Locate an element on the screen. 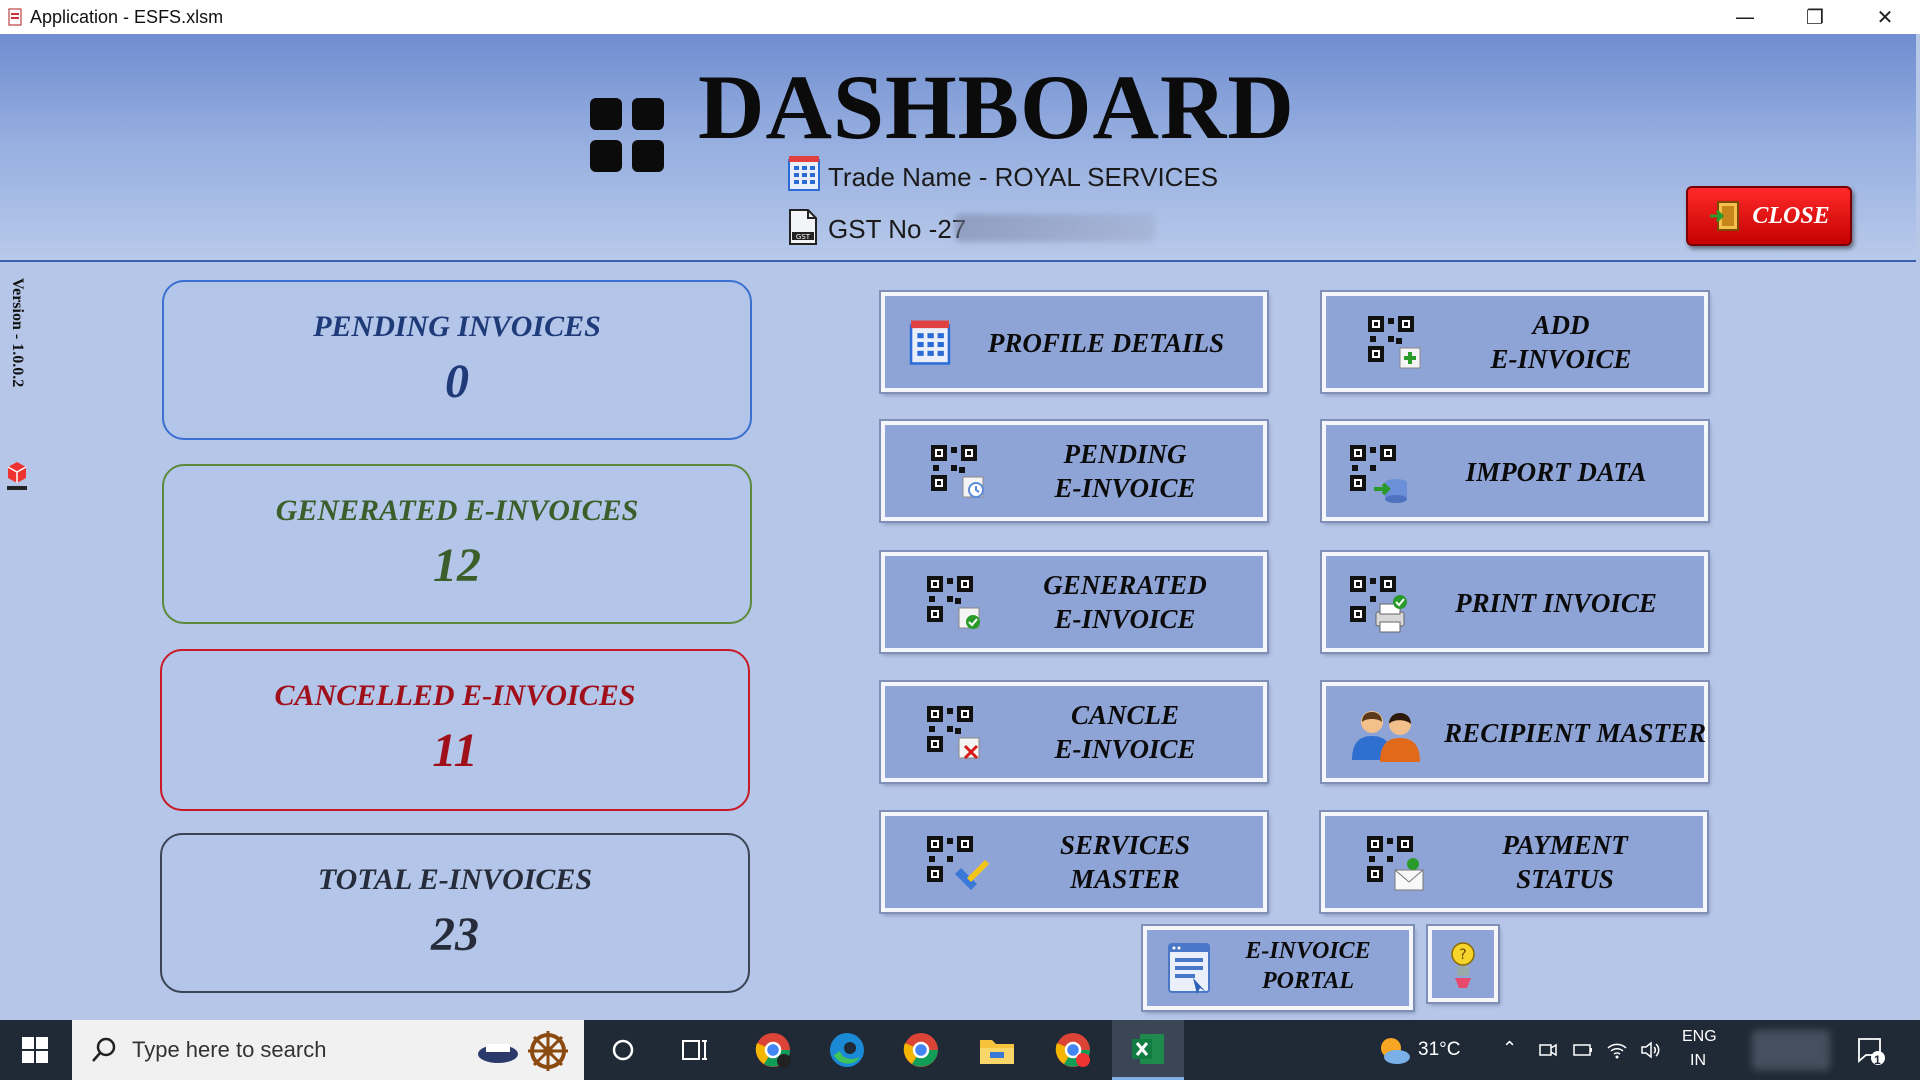 The height and width of the screenshot is (1080, 1920). weather-partly-cloudy-icon is located at coordinates (1395, 1051).